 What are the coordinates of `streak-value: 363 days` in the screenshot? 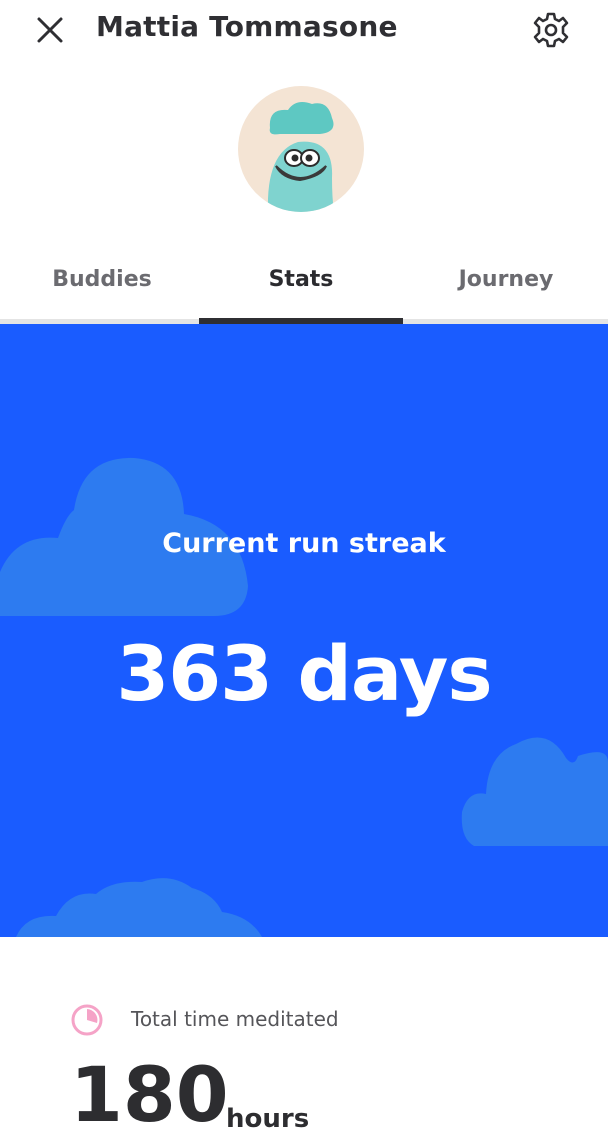 It's located at (304, 673).